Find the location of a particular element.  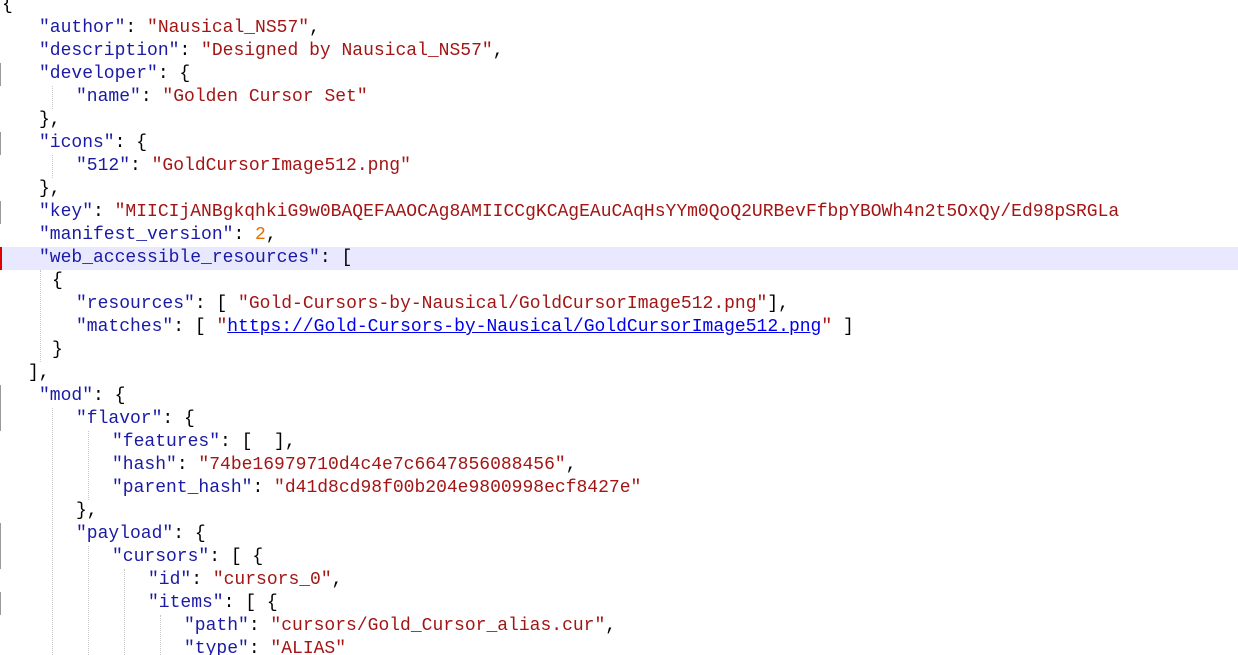

code-line: "type": "ALIAS" is located at coordinates (619, 646).